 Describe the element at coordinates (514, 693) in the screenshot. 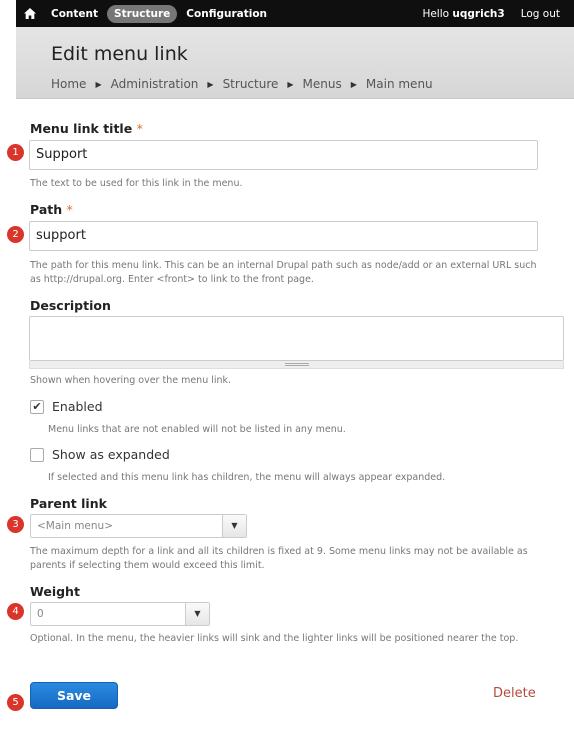

I see `delete-link: Delete` at that location.